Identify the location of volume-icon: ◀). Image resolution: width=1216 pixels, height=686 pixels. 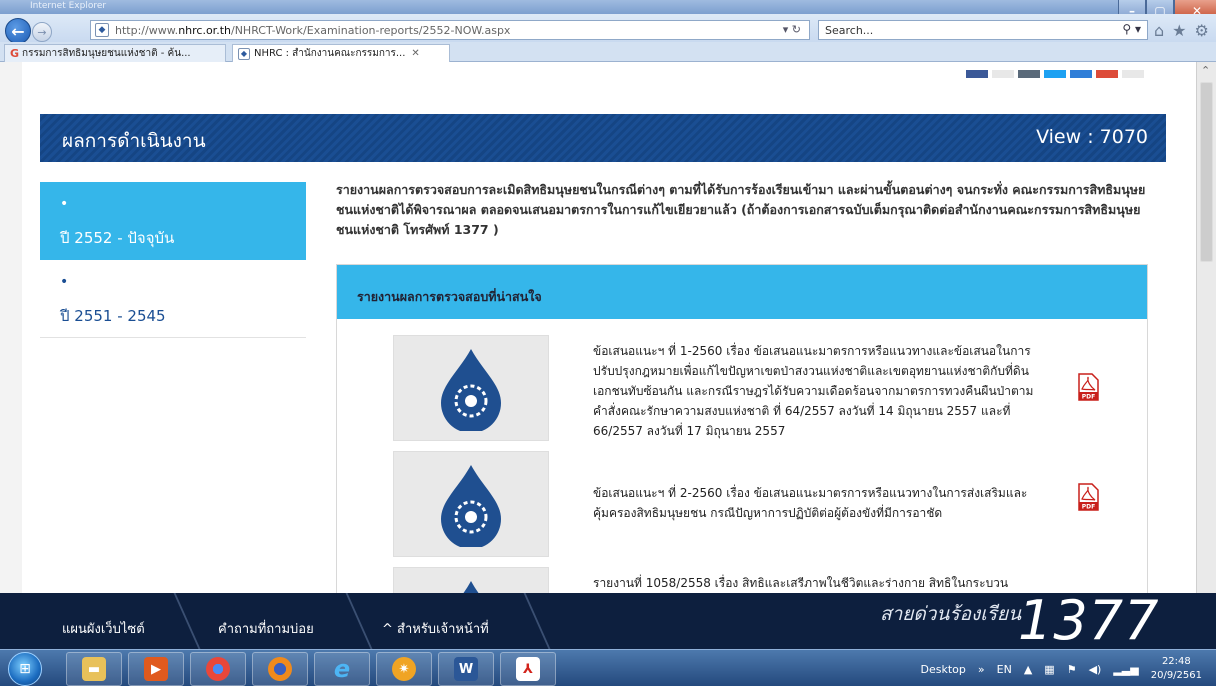
(1095, 669).